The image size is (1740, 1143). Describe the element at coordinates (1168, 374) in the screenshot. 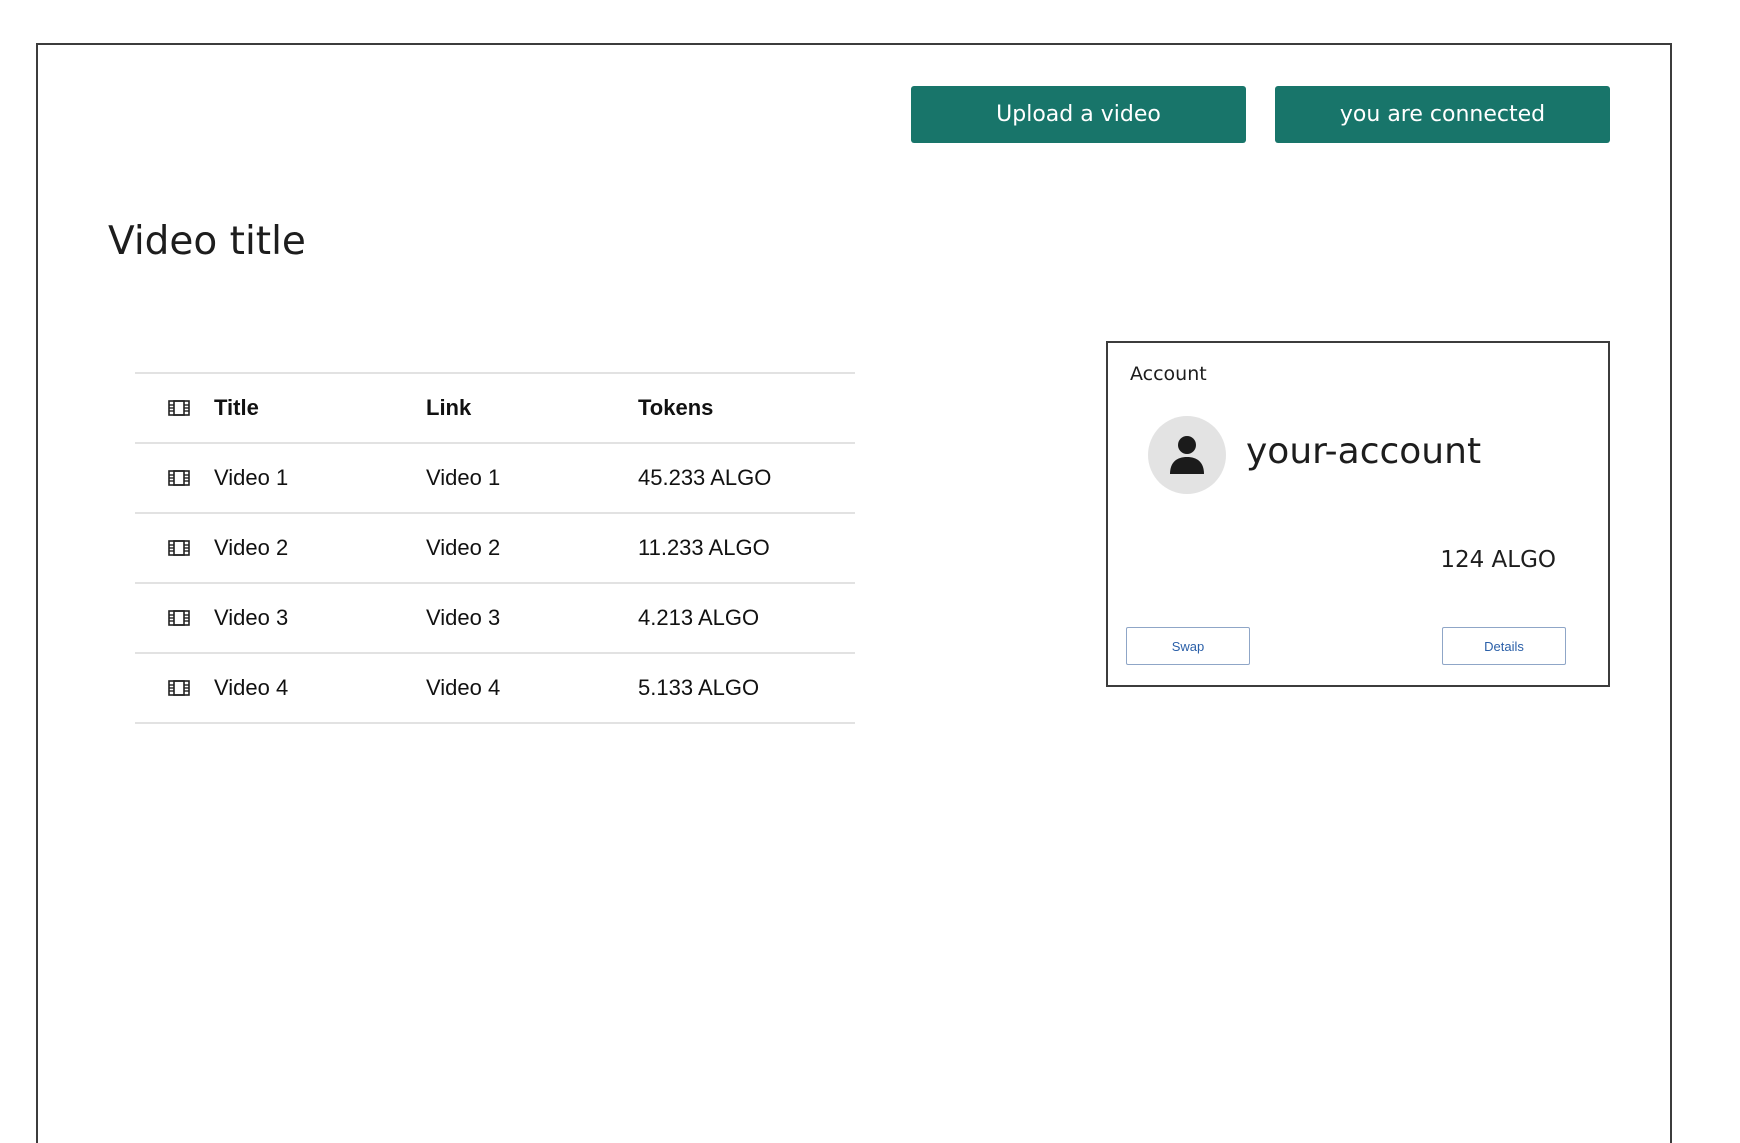

I see `account-card-label: Account` at that location.